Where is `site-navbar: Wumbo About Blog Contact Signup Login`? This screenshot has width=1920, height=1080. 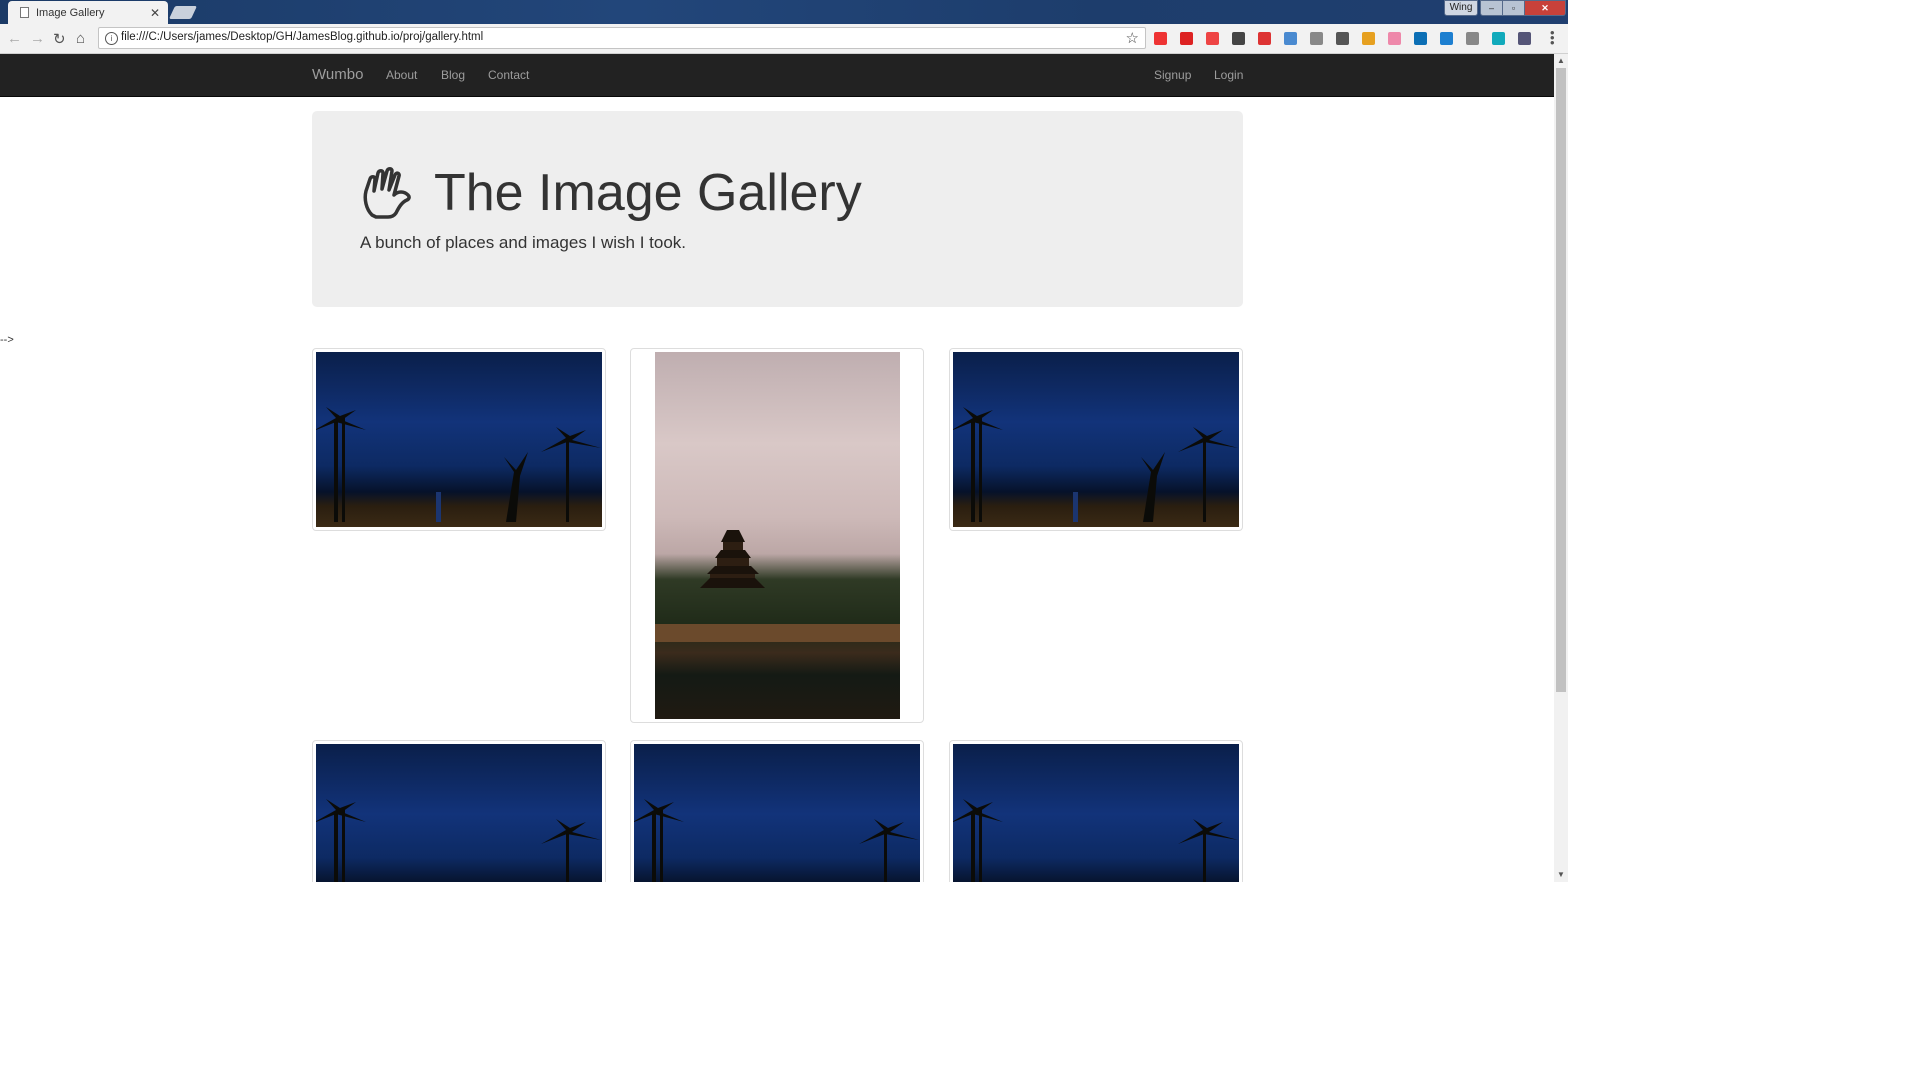
site-navbar: Wumbo About Blog Contact Signup Login is located at coordinates (777, 75).